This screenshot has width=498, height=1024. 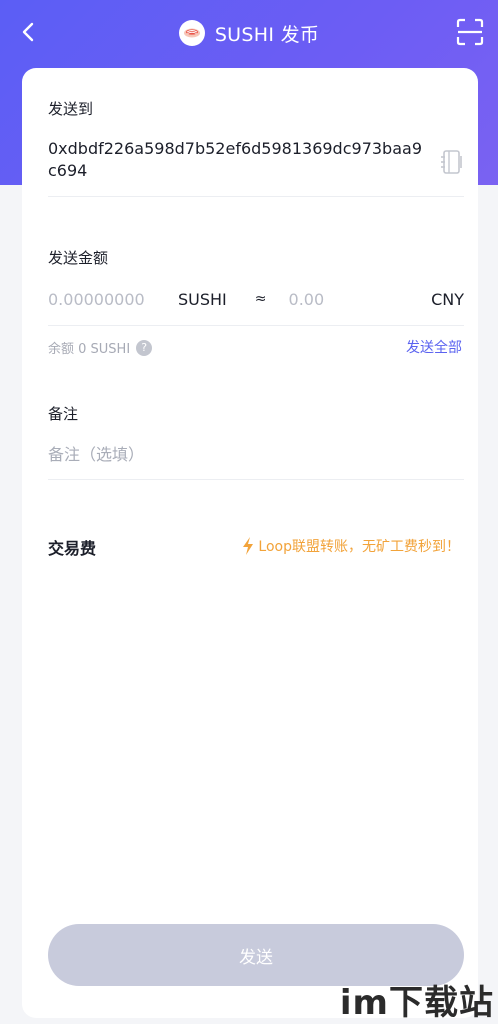 I want to click on sushi-coin-icon, so click(x=191, y=33).